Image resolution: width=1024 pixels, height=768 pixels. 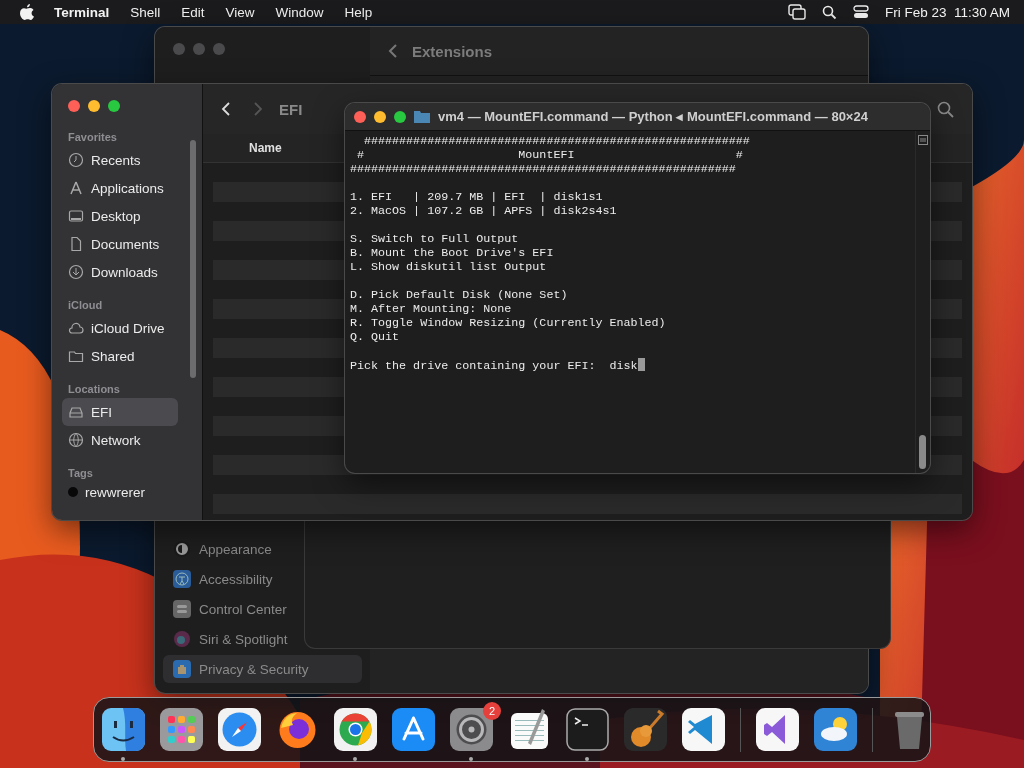 What do you see at coordinates (413, 729) in the screenshot?
I see `app-store-icon` at bounding box center [413, 729].